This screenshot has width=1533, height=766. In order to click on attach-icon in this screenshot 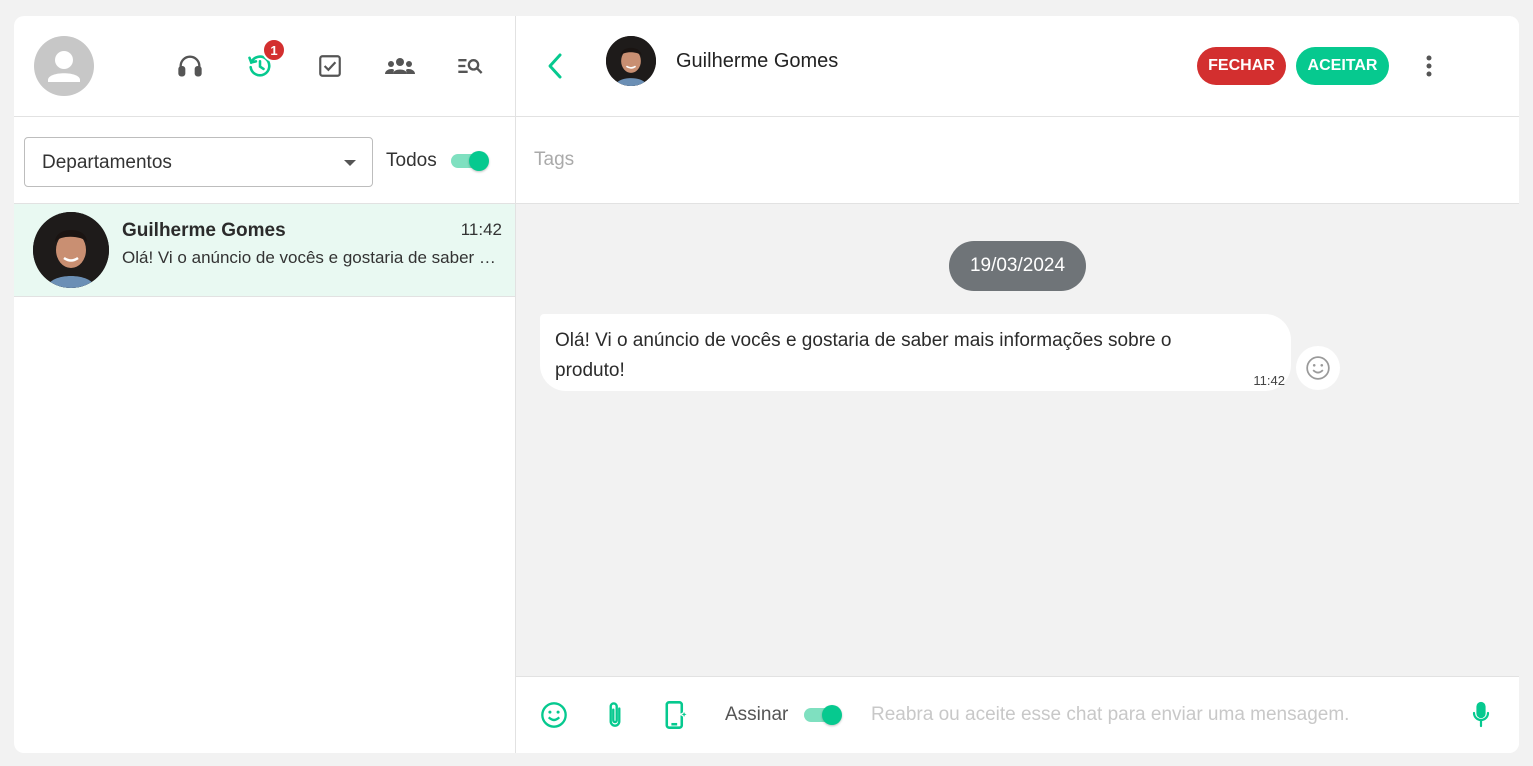, I will do `click(615, 715)`.